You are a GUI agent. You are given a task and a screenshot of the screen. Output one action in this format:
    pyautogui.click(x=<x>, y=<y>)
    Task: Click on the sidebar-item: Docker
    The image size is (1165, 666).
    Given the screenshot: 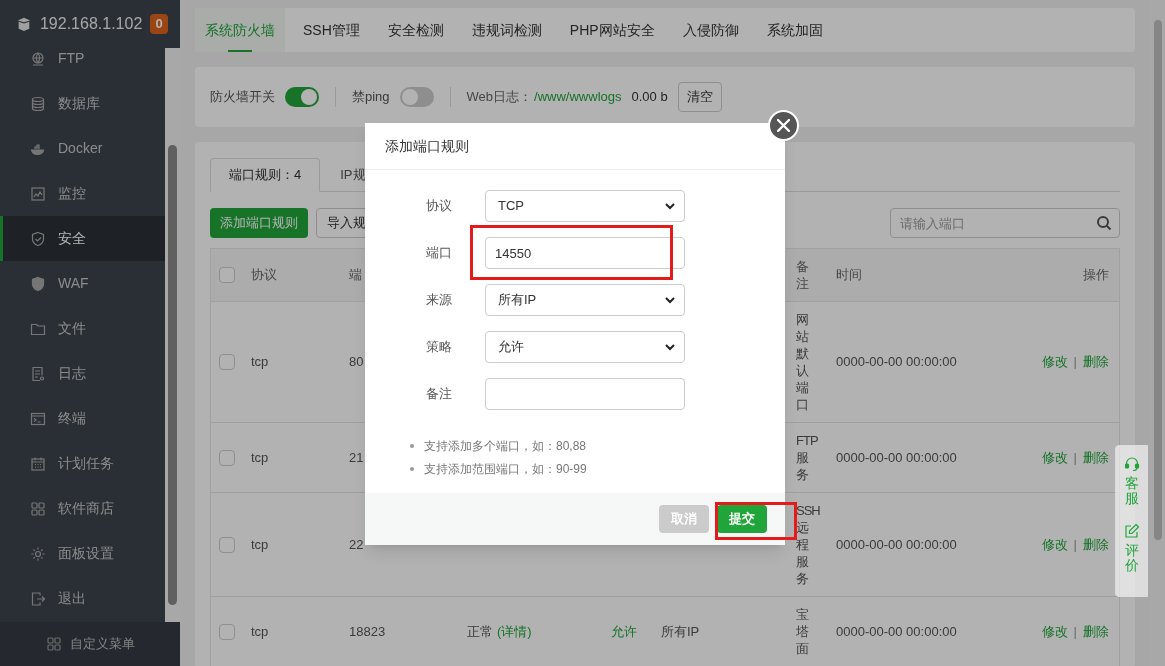 What is the action you would take?
    pyautogui.click(x=82, y=148)
    